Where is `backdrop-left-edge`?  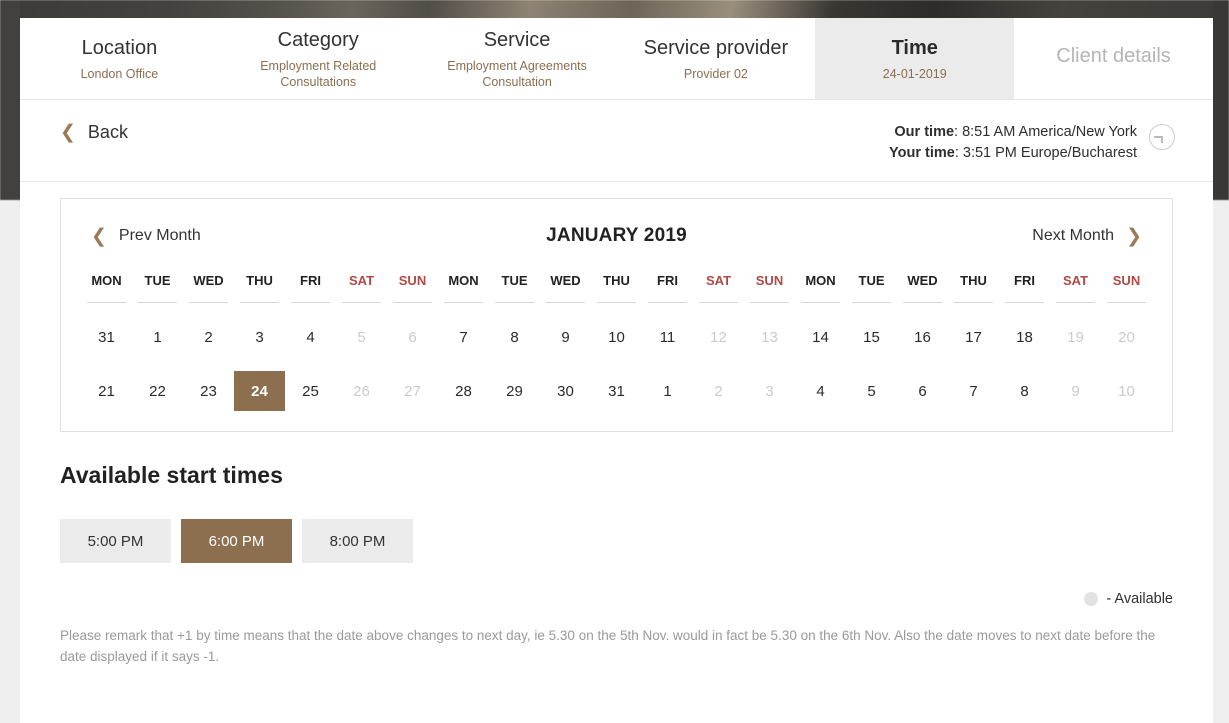 backdrop-left-edge is located at coordinates (10, 100).